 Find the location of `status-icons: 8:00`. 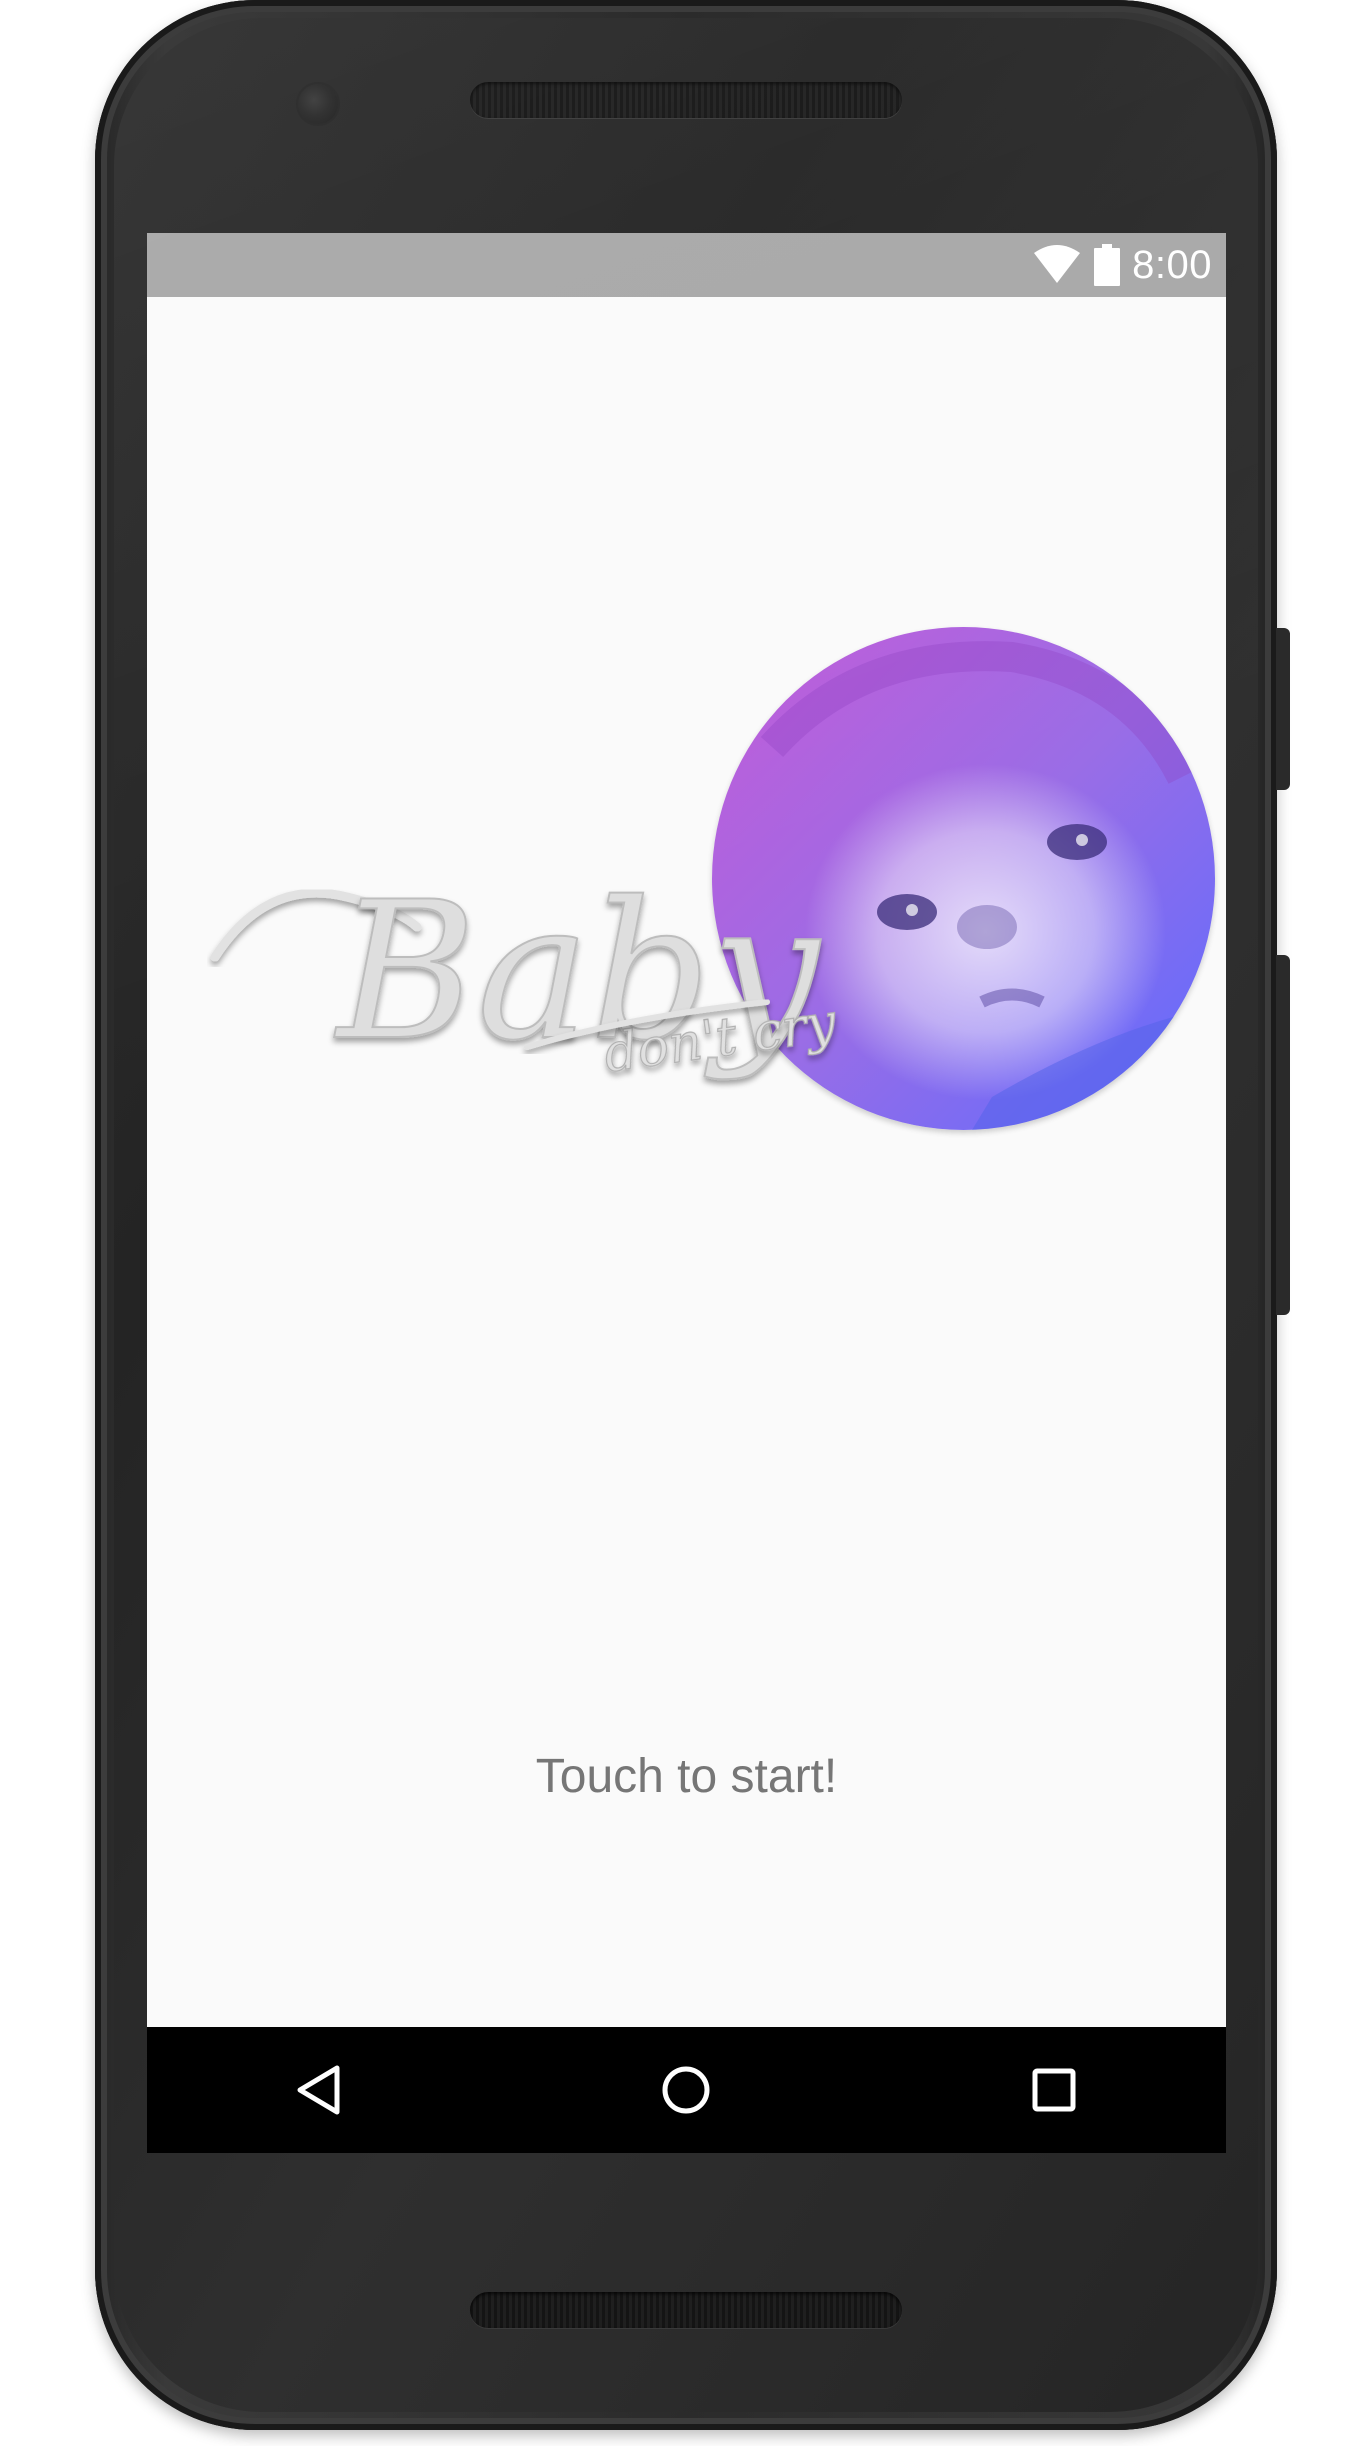

status-icons: 8:00 is located at coordinates (1122, 265).